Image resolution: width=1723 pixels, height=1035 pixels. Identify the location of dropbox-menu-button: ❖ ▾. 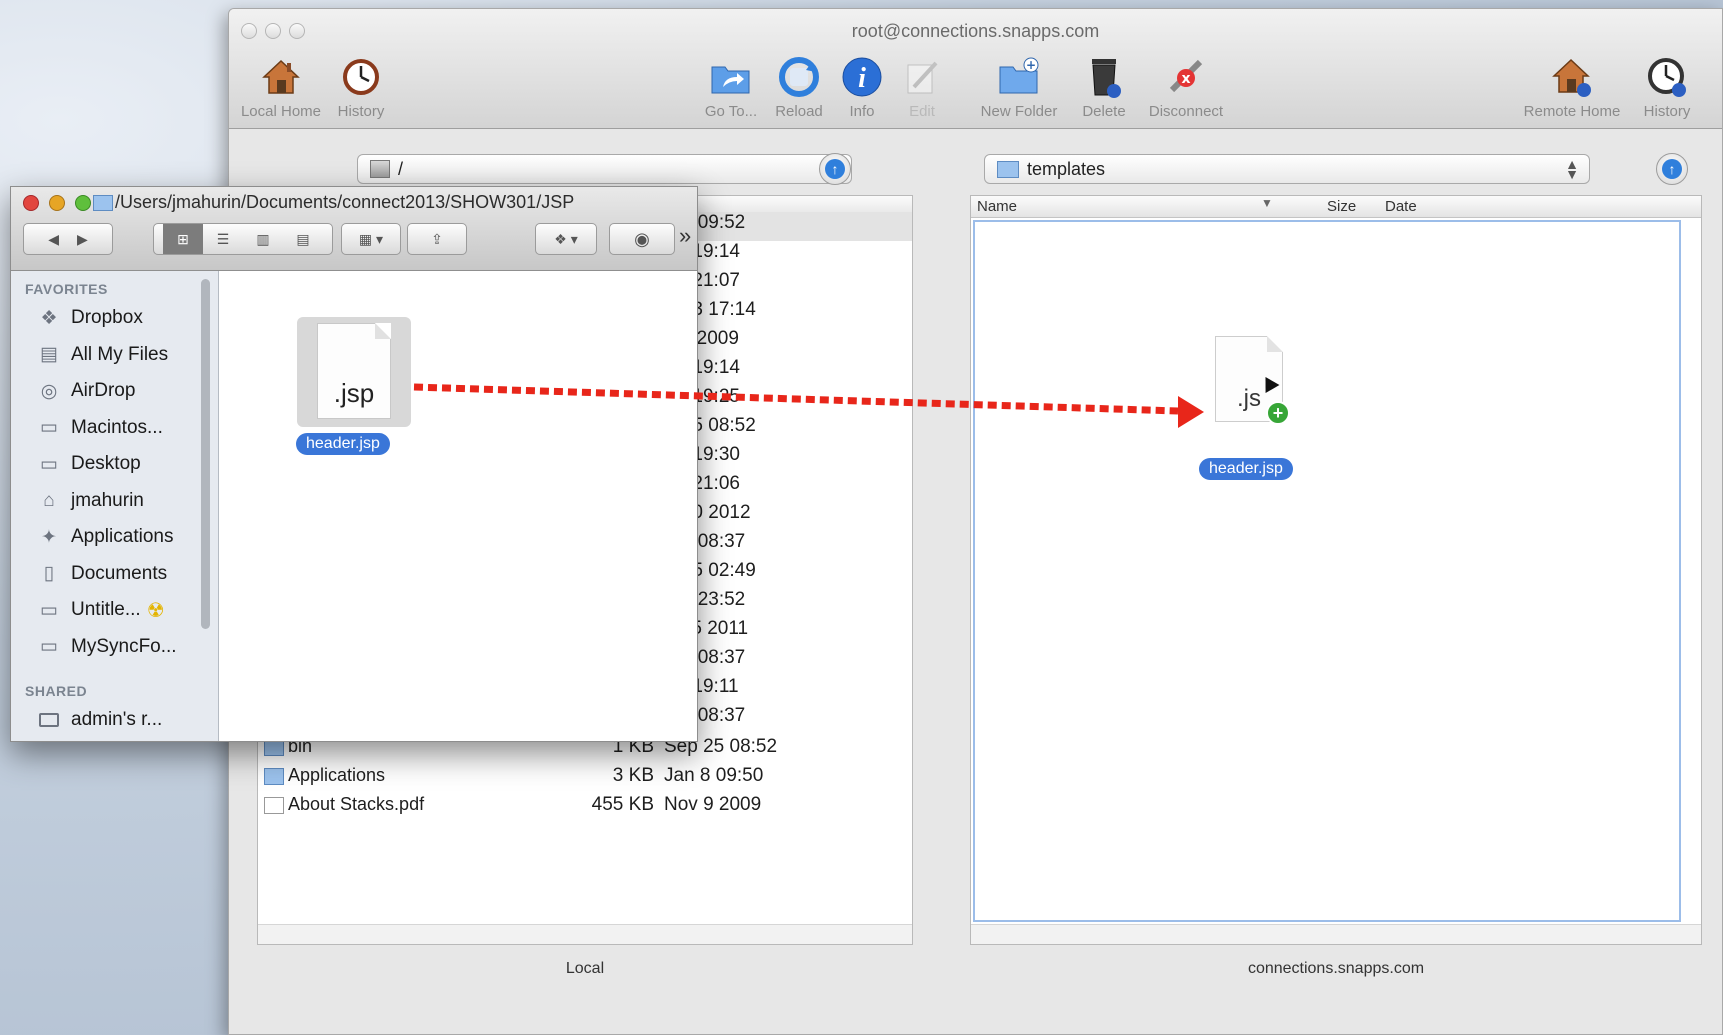
(566, 239).